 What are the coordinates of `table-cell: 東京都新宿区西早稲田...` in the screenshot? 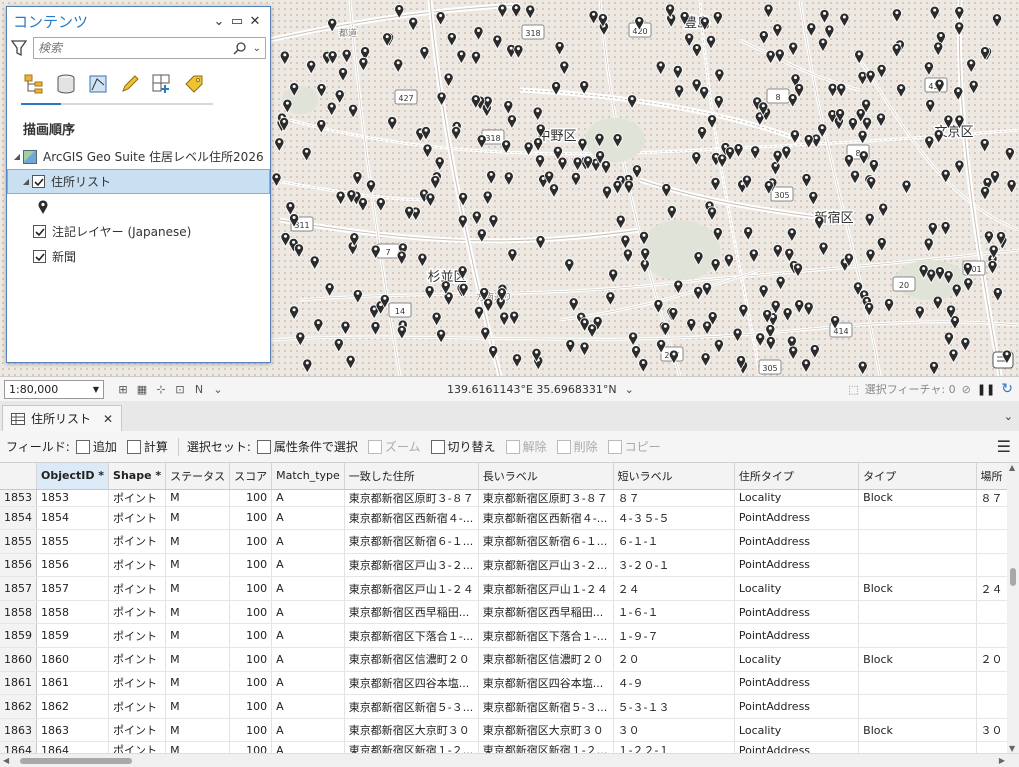 It's located at (546, 612).